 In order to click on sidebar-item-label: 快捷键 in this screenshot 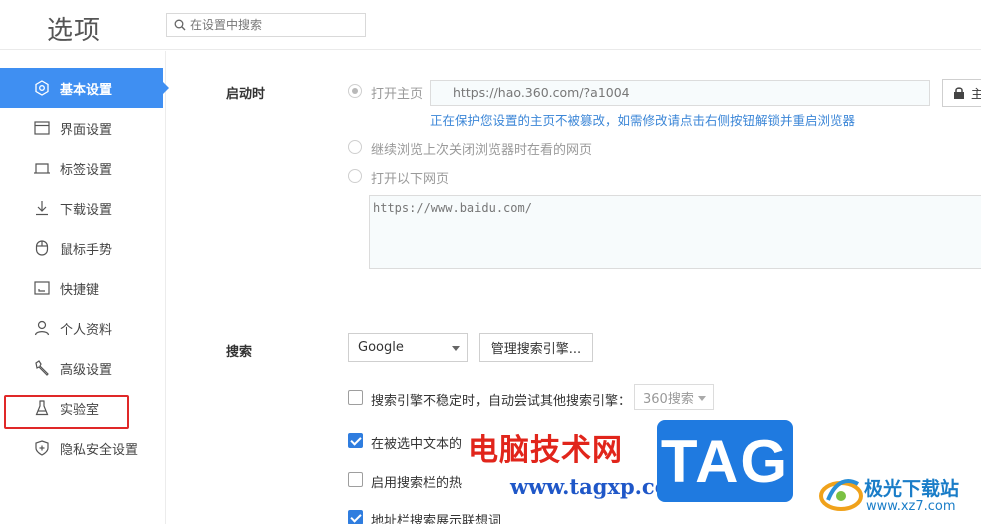, I will do `click(80, 290)`.